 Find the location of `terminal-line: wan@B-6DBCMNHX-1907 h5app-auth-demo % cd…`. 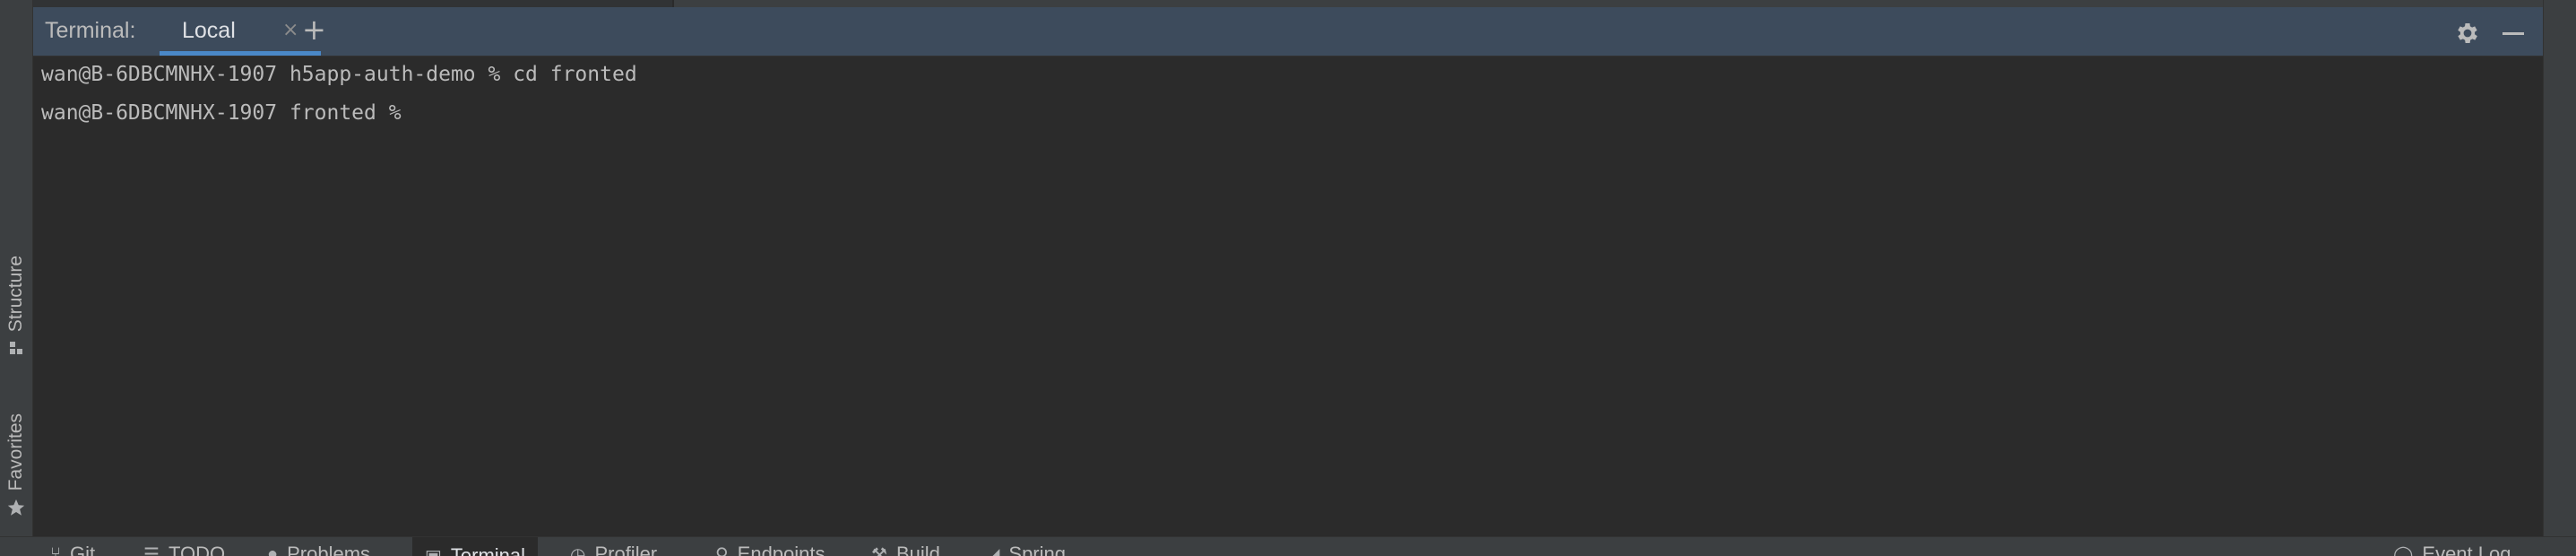

terminal-line: wan@B-6DBCMNHX-1907 h5app-auth-demo % cd… is located at coordinates (339, 74).